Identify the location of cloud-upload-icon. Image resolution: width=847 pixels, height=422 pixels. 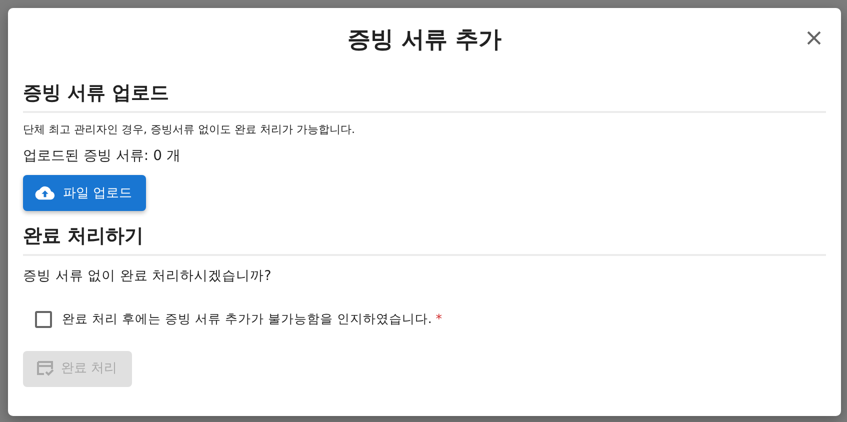
(45, 193).